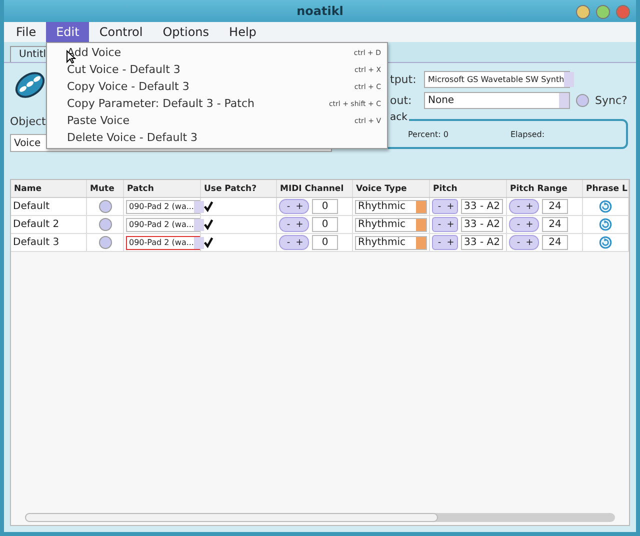  I want to click on voice-name: Default 3, so click(36, 242).